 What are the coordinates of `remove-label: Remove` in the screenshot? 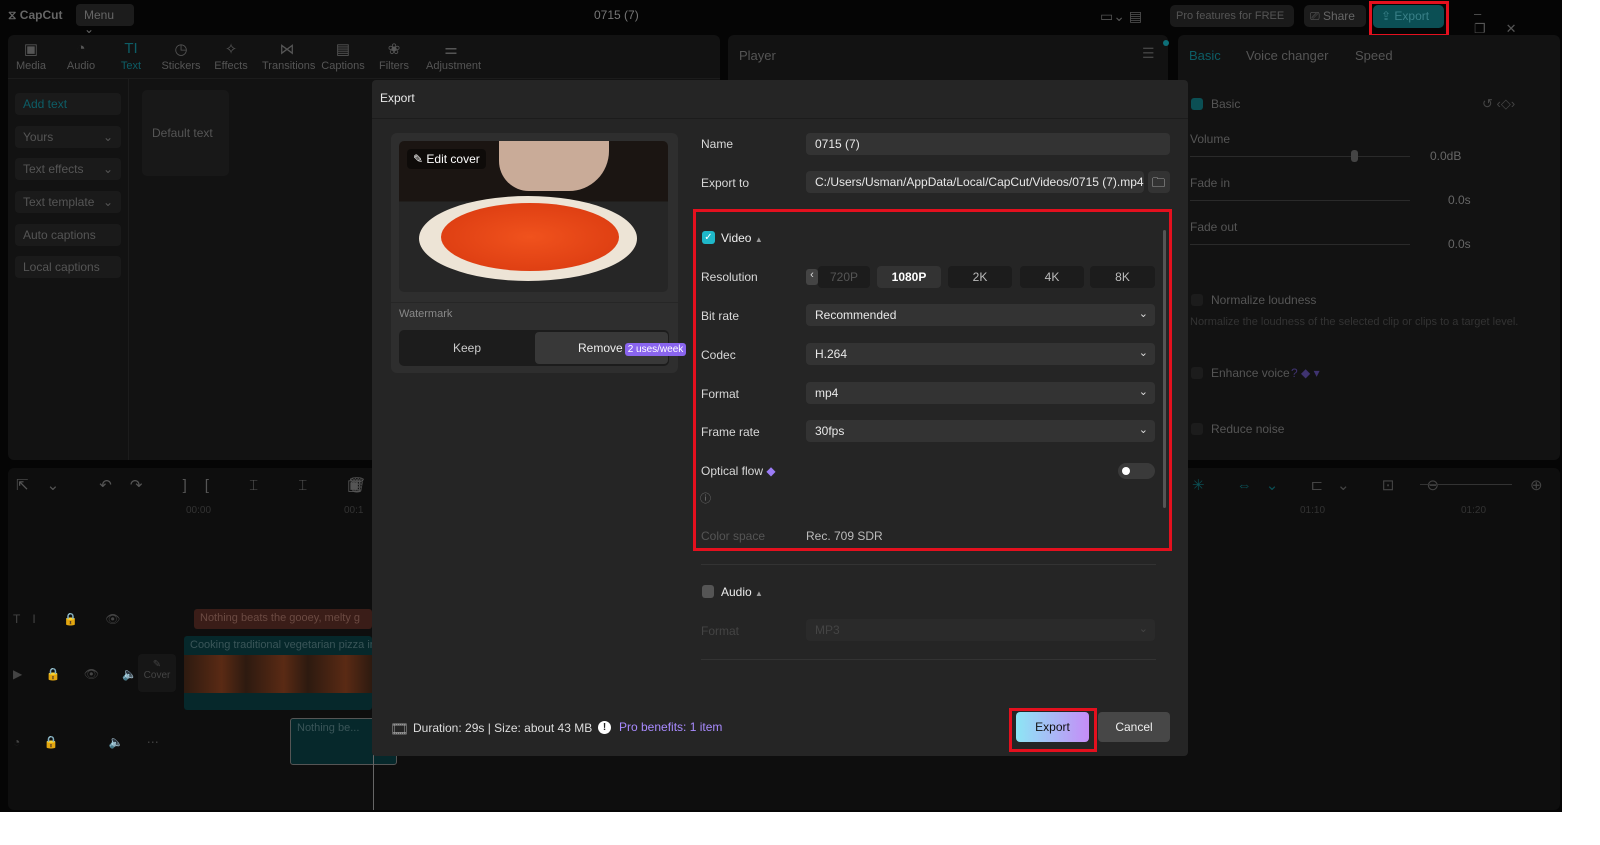 It's located at (600, 348).